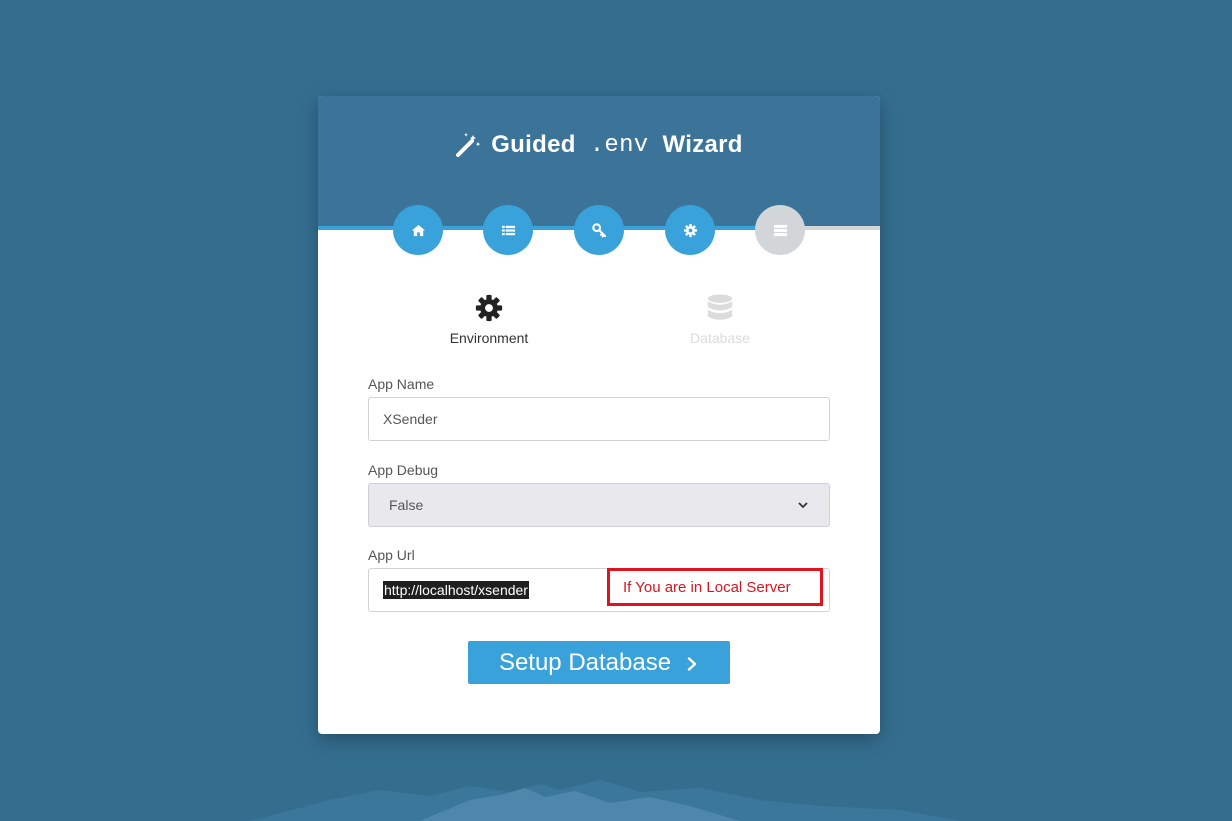  I want to click on app-debug-value: False, so click(406, 505).